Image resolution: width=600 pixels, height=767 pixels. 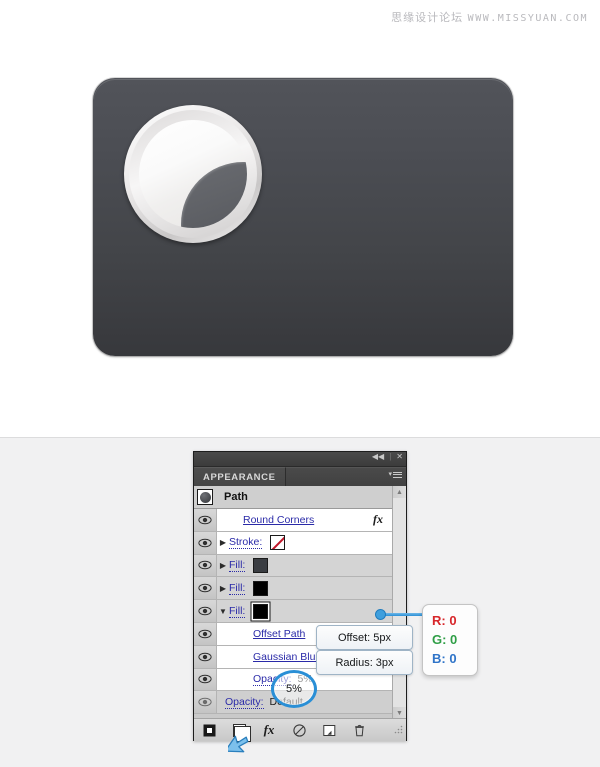 I want to click on row-fill-3: ▼ Fill:, so click(x=293, y=611).